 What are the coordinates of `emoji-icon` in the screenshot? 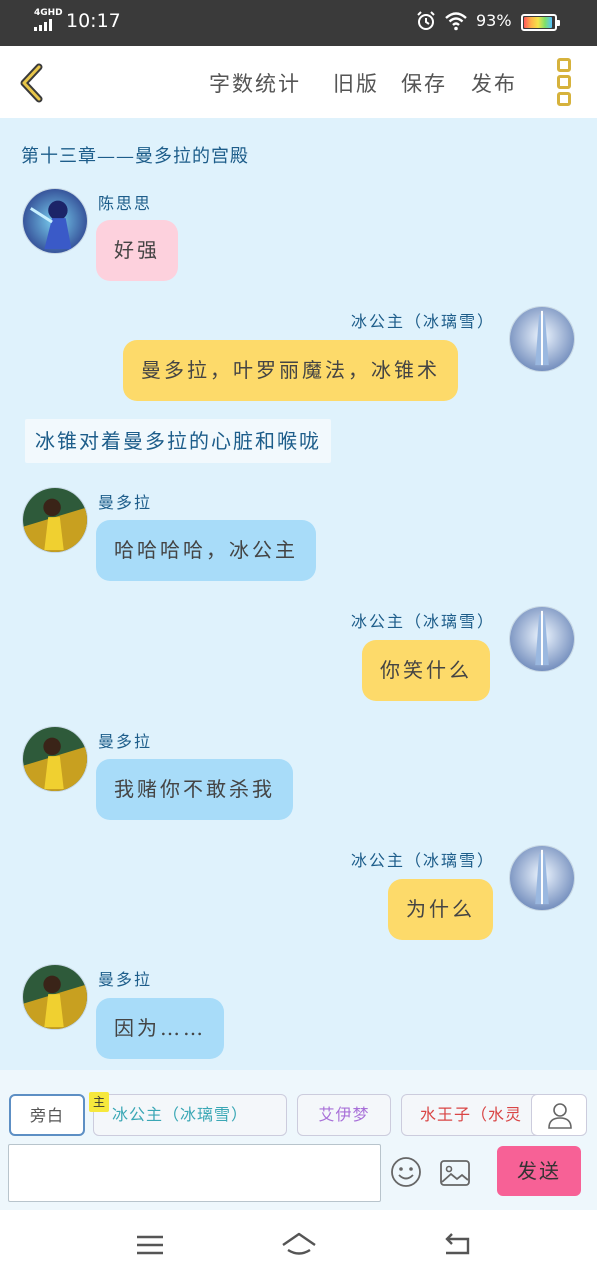 It's located at (406, 1172).